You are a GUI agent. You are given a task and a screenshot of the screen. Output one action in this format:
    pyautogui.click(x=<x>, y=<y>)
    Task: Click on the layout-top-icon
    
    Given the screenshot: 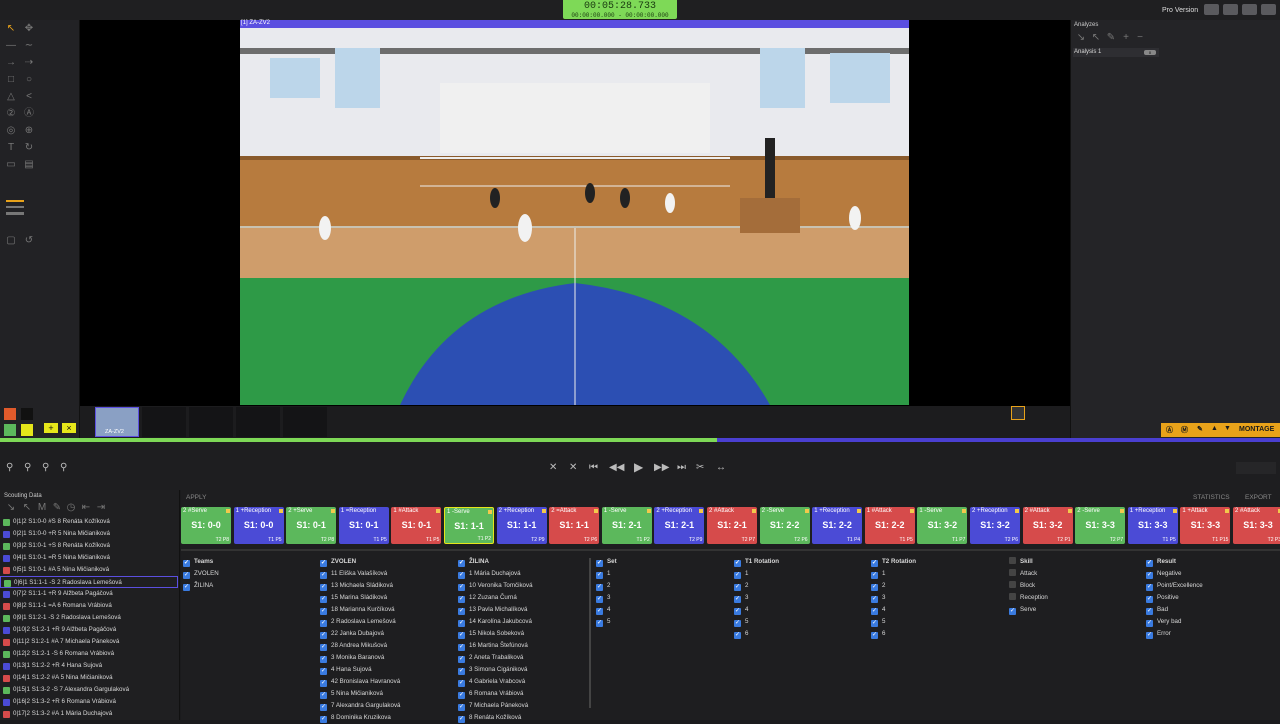 What is the action you would take?
    pyautogui.click(x=1249, y=9)
    